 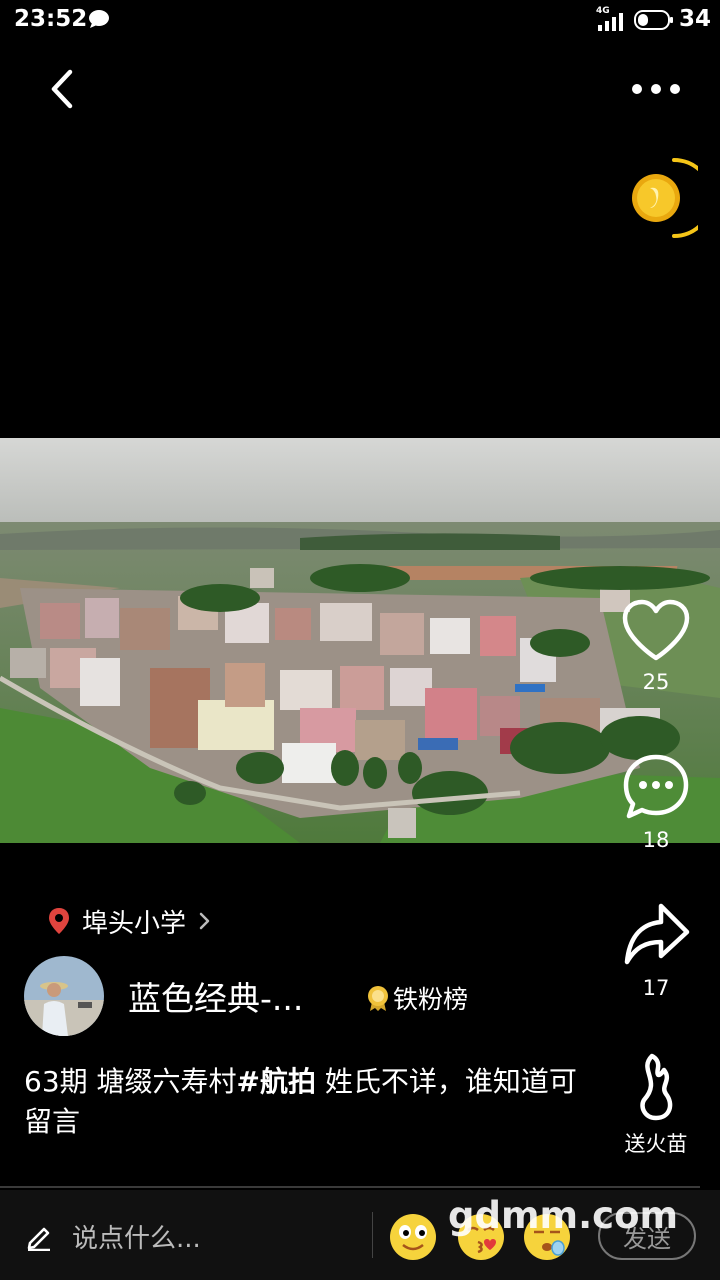 I want to click on location-tag: 埠头小学, so click(x=130, y=921).